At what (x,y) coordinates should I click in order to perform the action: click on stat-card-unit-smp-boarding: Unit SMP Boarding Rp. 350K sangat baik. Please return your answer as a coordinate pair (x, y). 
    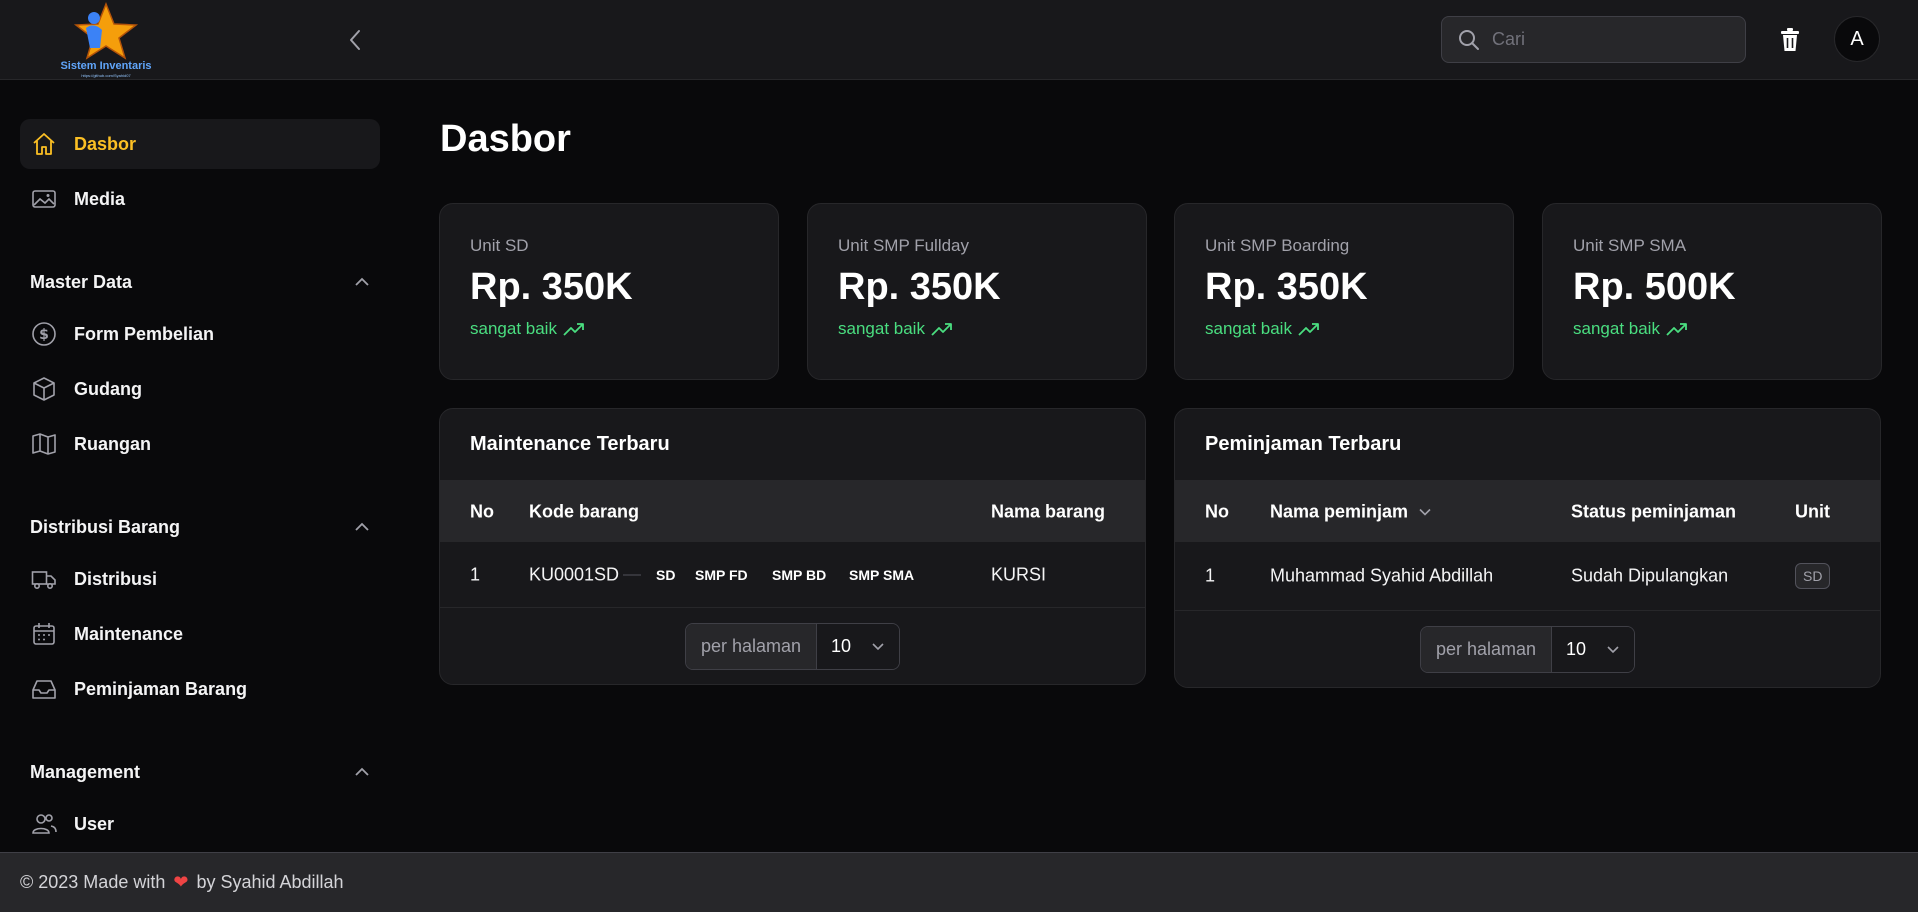
    Looking at the image, I should click on (1344, 291).